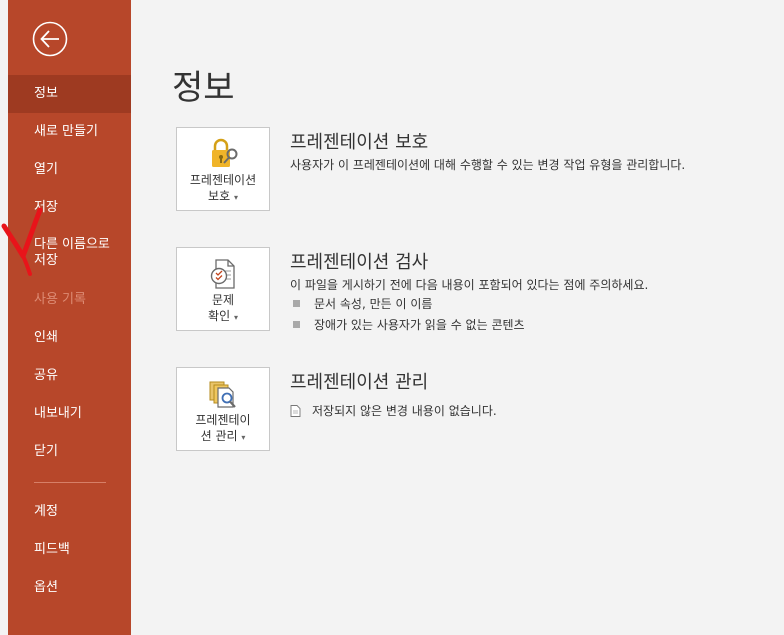  Describe the element at coordinates (359, 142) in the screenshot. I see `protect-heading: 프레젠테이션 보호` at that location.